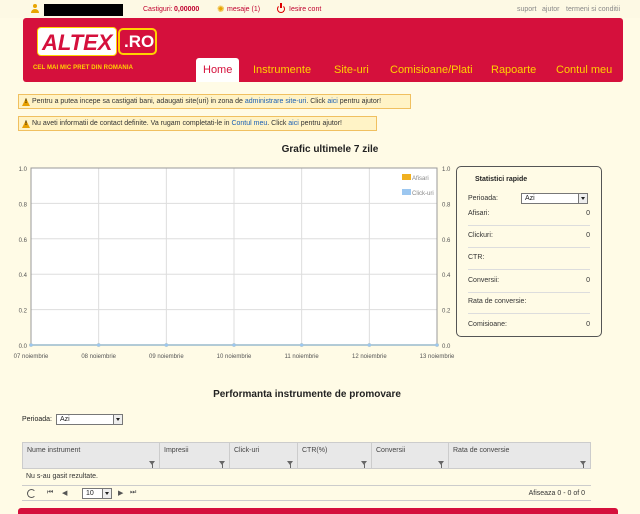 The image size is (640, 514). I want to click on user-icon, so click(35, 8).